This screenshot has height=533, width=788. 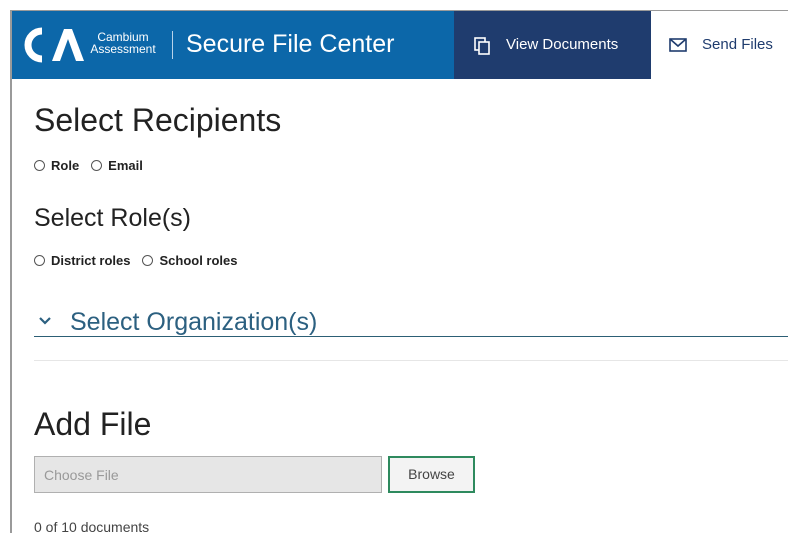 What do you see at coordinates (125, 165) in the screenshot?
I see `radio-email-label: Email` at bounding box center [125, 165].